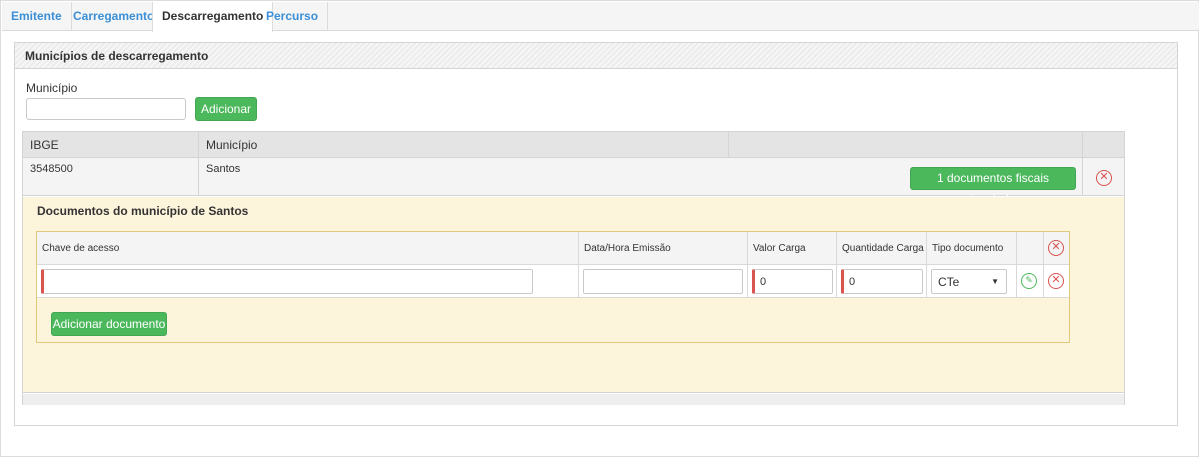  I want to click on table-footer, so click(573, 399).